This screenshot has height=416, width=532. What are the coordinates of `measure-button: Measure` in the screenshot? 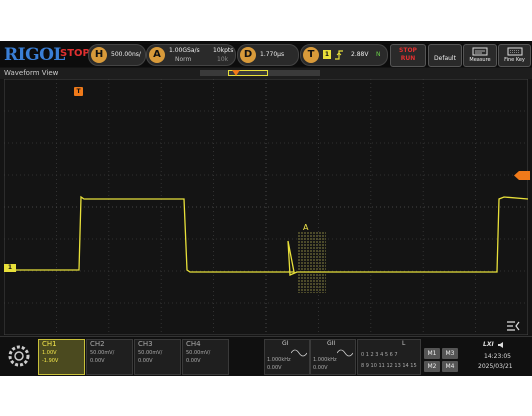 It's located at (480, 55).